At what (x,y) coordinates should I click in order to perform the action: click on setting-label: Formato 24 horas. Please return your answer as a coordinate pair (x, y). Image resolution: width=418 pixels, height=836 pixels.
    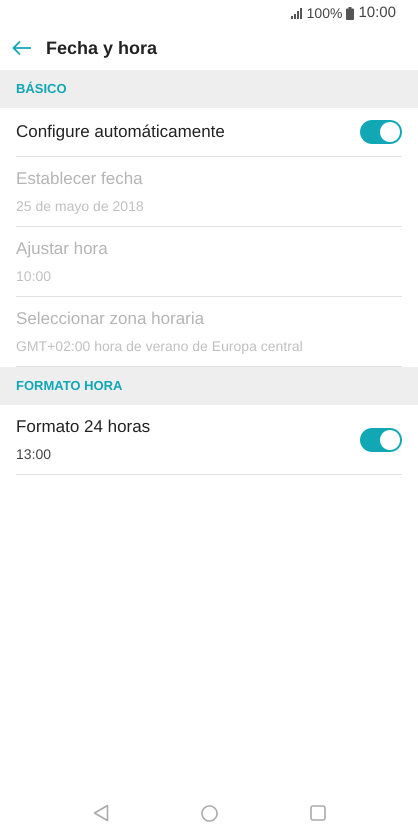
    Looking at the image, I should click on (83, 427).